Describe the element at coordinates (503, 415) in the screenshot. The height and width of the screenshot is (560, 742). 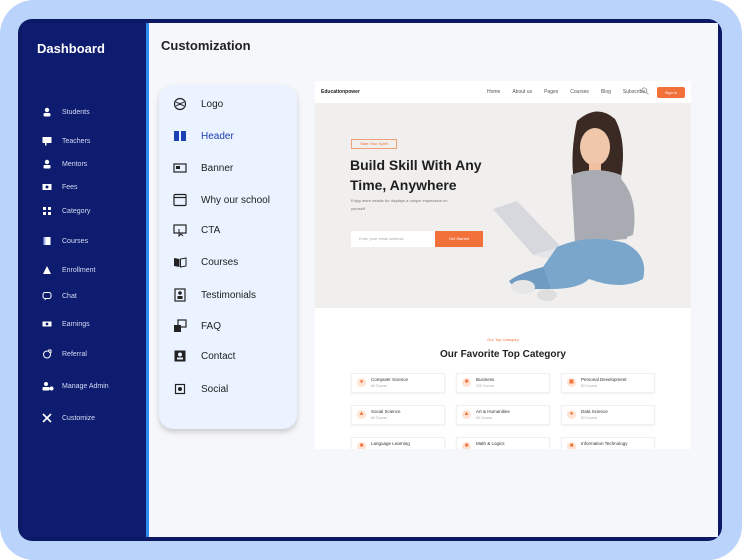
I see `category-card: ▲ Art & Humanities 60 Course` at that location.